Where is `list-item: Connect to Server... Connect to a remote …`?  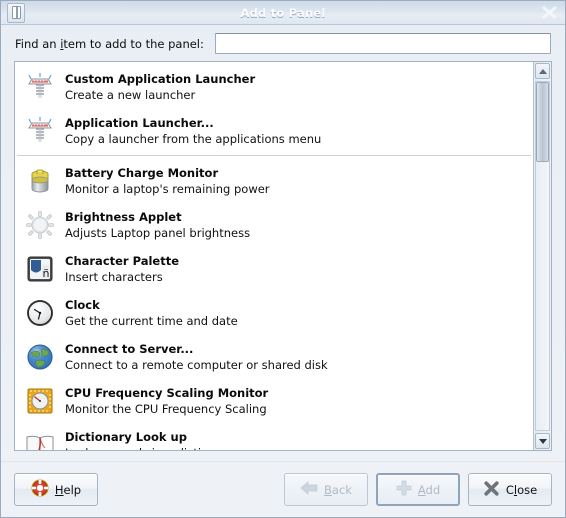 list-item: Connect to Server... Connect to a remote … is located at coordinates (274, 357).